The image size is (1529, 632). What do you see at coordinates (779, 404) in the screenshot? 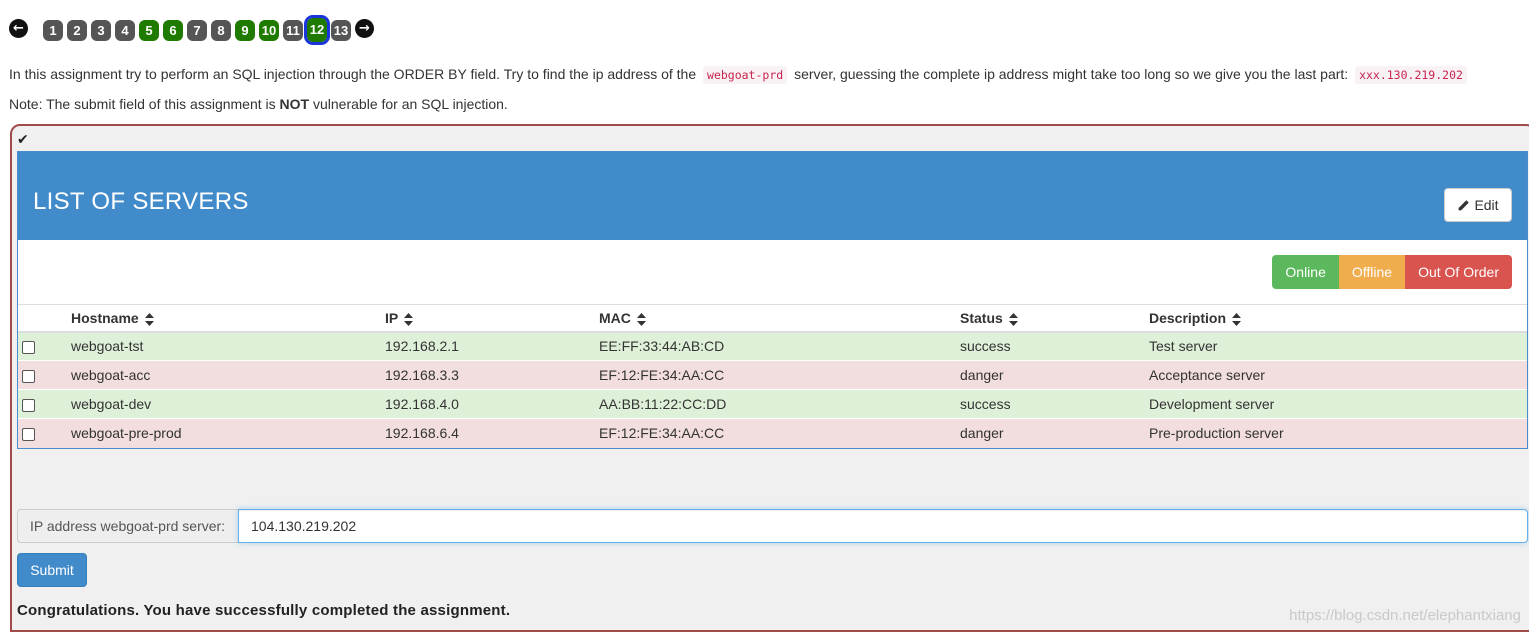
I see `cell-mac: AA:BB:11:22:CC:DD` at bounding box center [779, 404].